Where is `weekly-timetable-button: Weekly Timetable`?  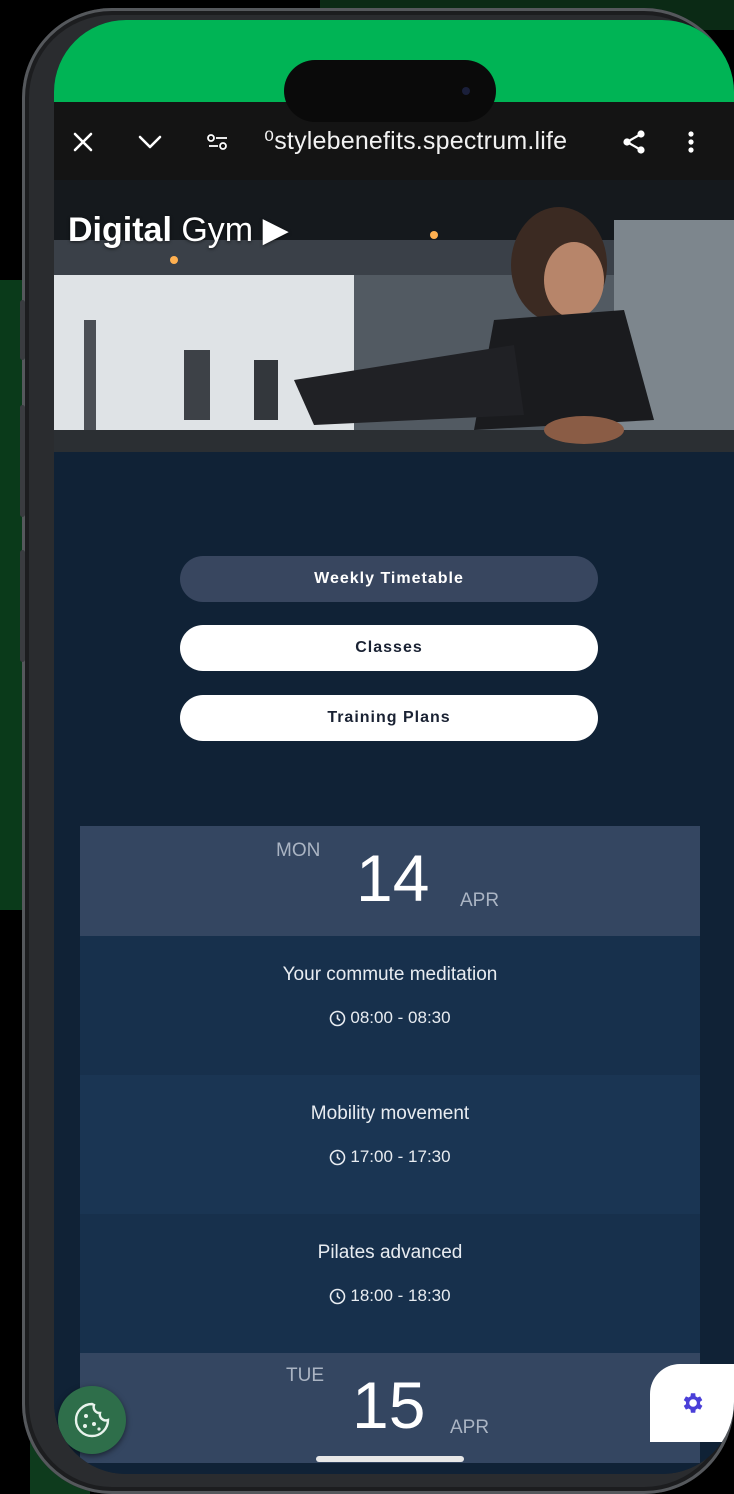
weekly-timetable-button: Weekly Timetable is located at coordinates (389, 579).